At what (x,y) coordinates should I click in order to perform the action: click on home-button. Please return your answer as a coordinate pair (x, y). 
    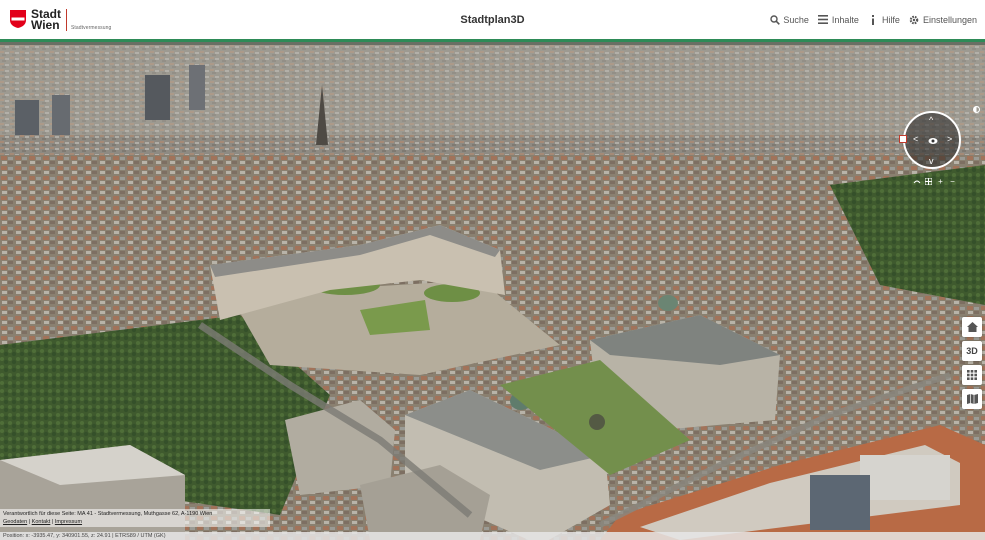
    Looking at the image, I should click on (972, 327).